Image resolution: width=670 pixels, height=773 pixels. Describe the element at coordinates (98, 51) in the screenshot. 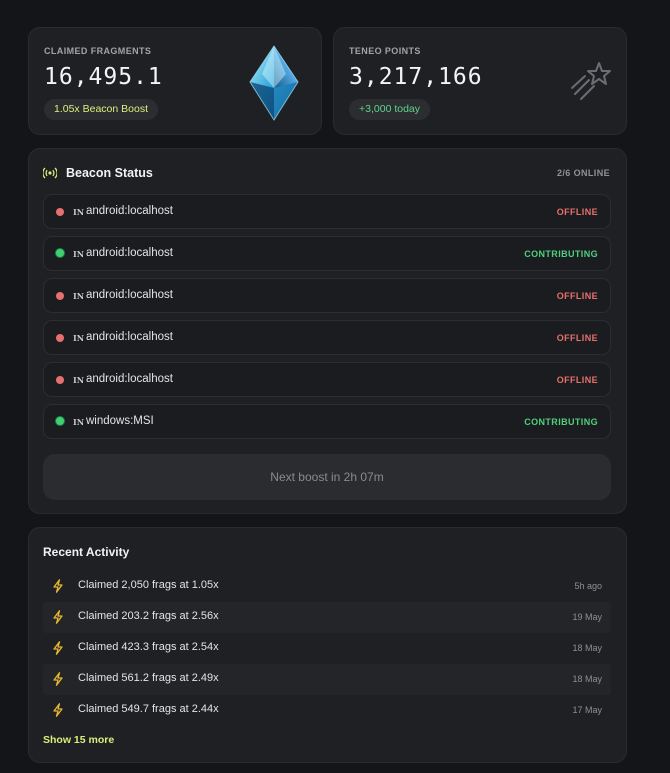

I see `fragments-label: CLAIMED FRAGMENTS` at that location.